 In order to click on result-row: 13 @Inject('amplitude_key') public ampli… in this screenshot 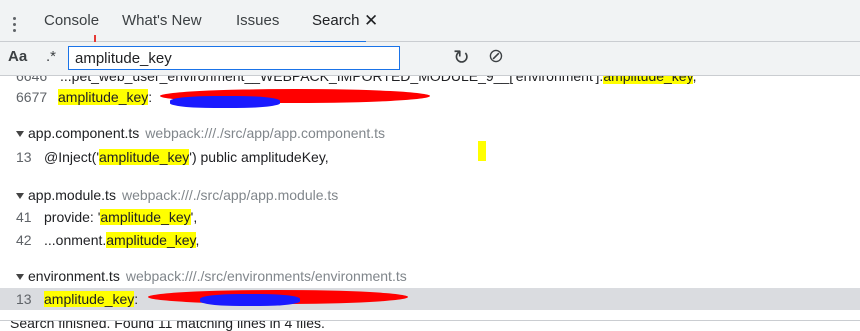, I will do `click(430, 157)`.